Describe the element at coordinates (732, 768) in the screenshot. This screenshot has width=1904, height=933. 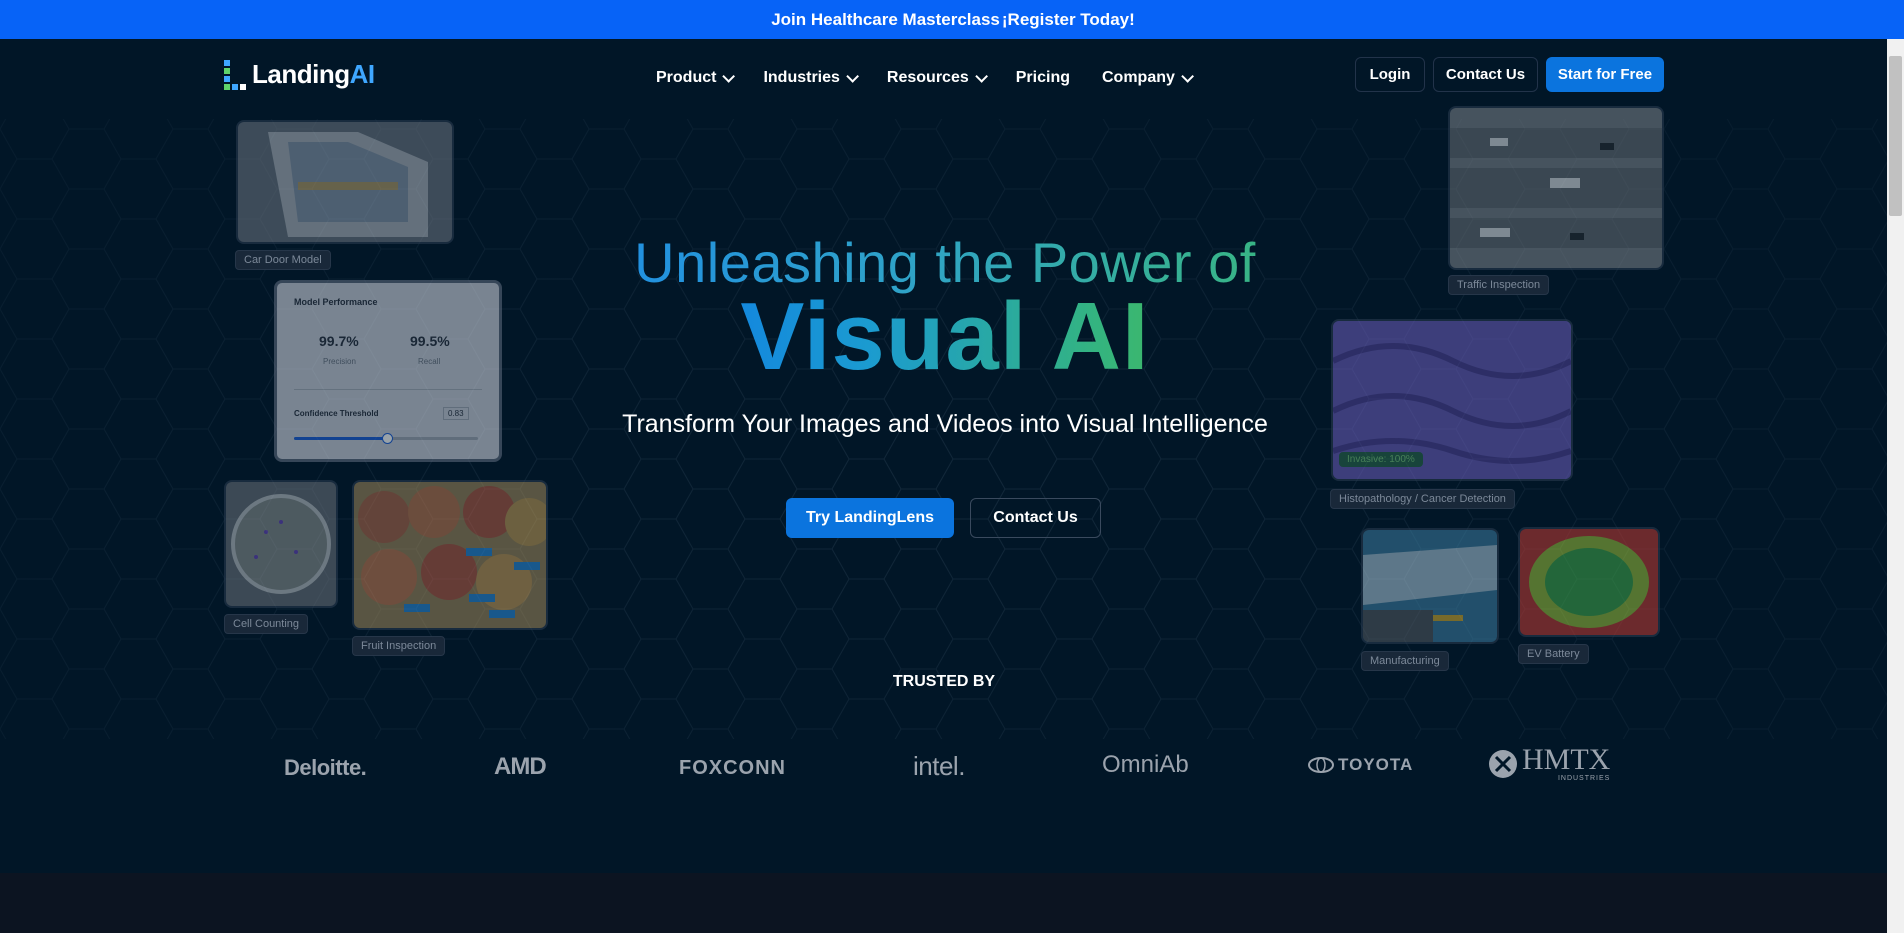
I see `foxconn-logo: FOXCONN` at that location.